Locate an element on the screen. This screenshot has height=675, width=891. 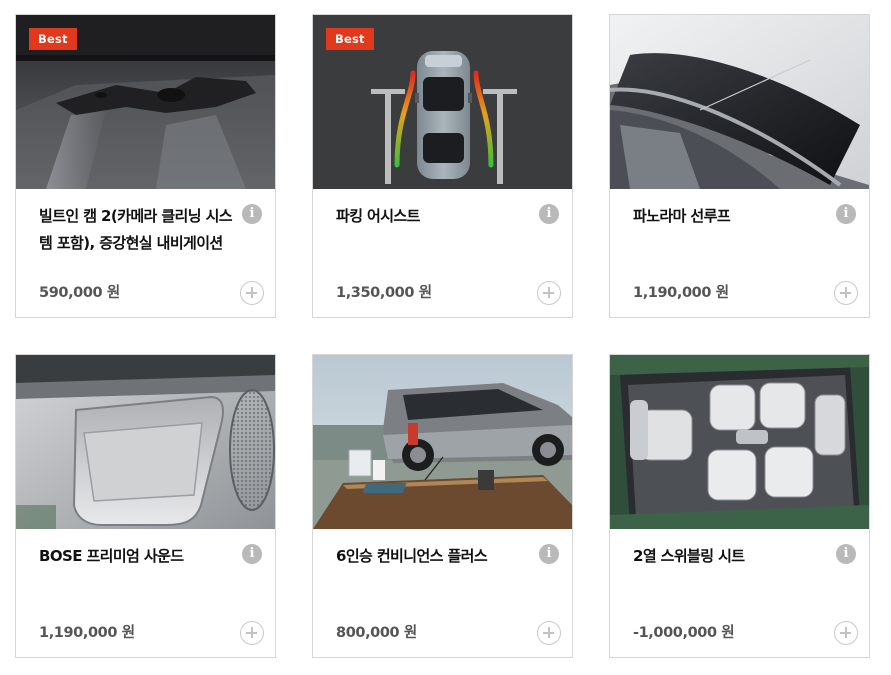
car-camping-photo is located at coordinates (442, 442).